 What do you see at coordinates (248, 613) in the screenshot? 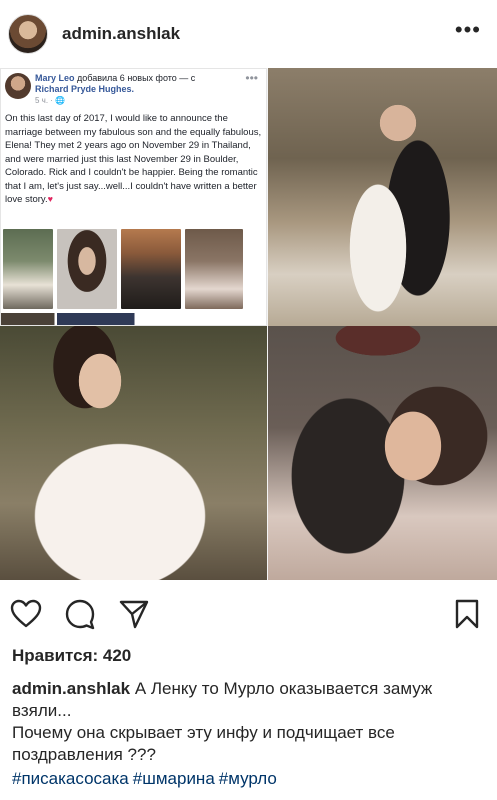
I see `action-bar` at bounding box center [248, 613].